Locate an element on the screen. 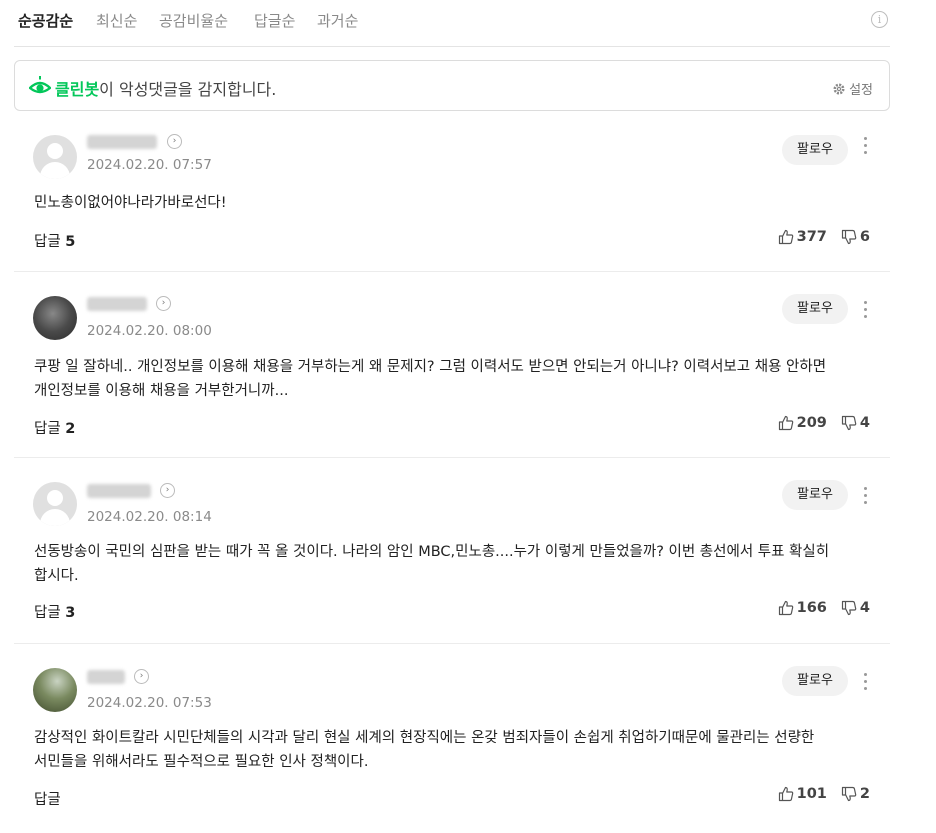 This screenshot has width=936, height=833. sort-bar: 순공감순 최신순 공감비율순 답글순 과거순 i is located at coordinates (452, 23).